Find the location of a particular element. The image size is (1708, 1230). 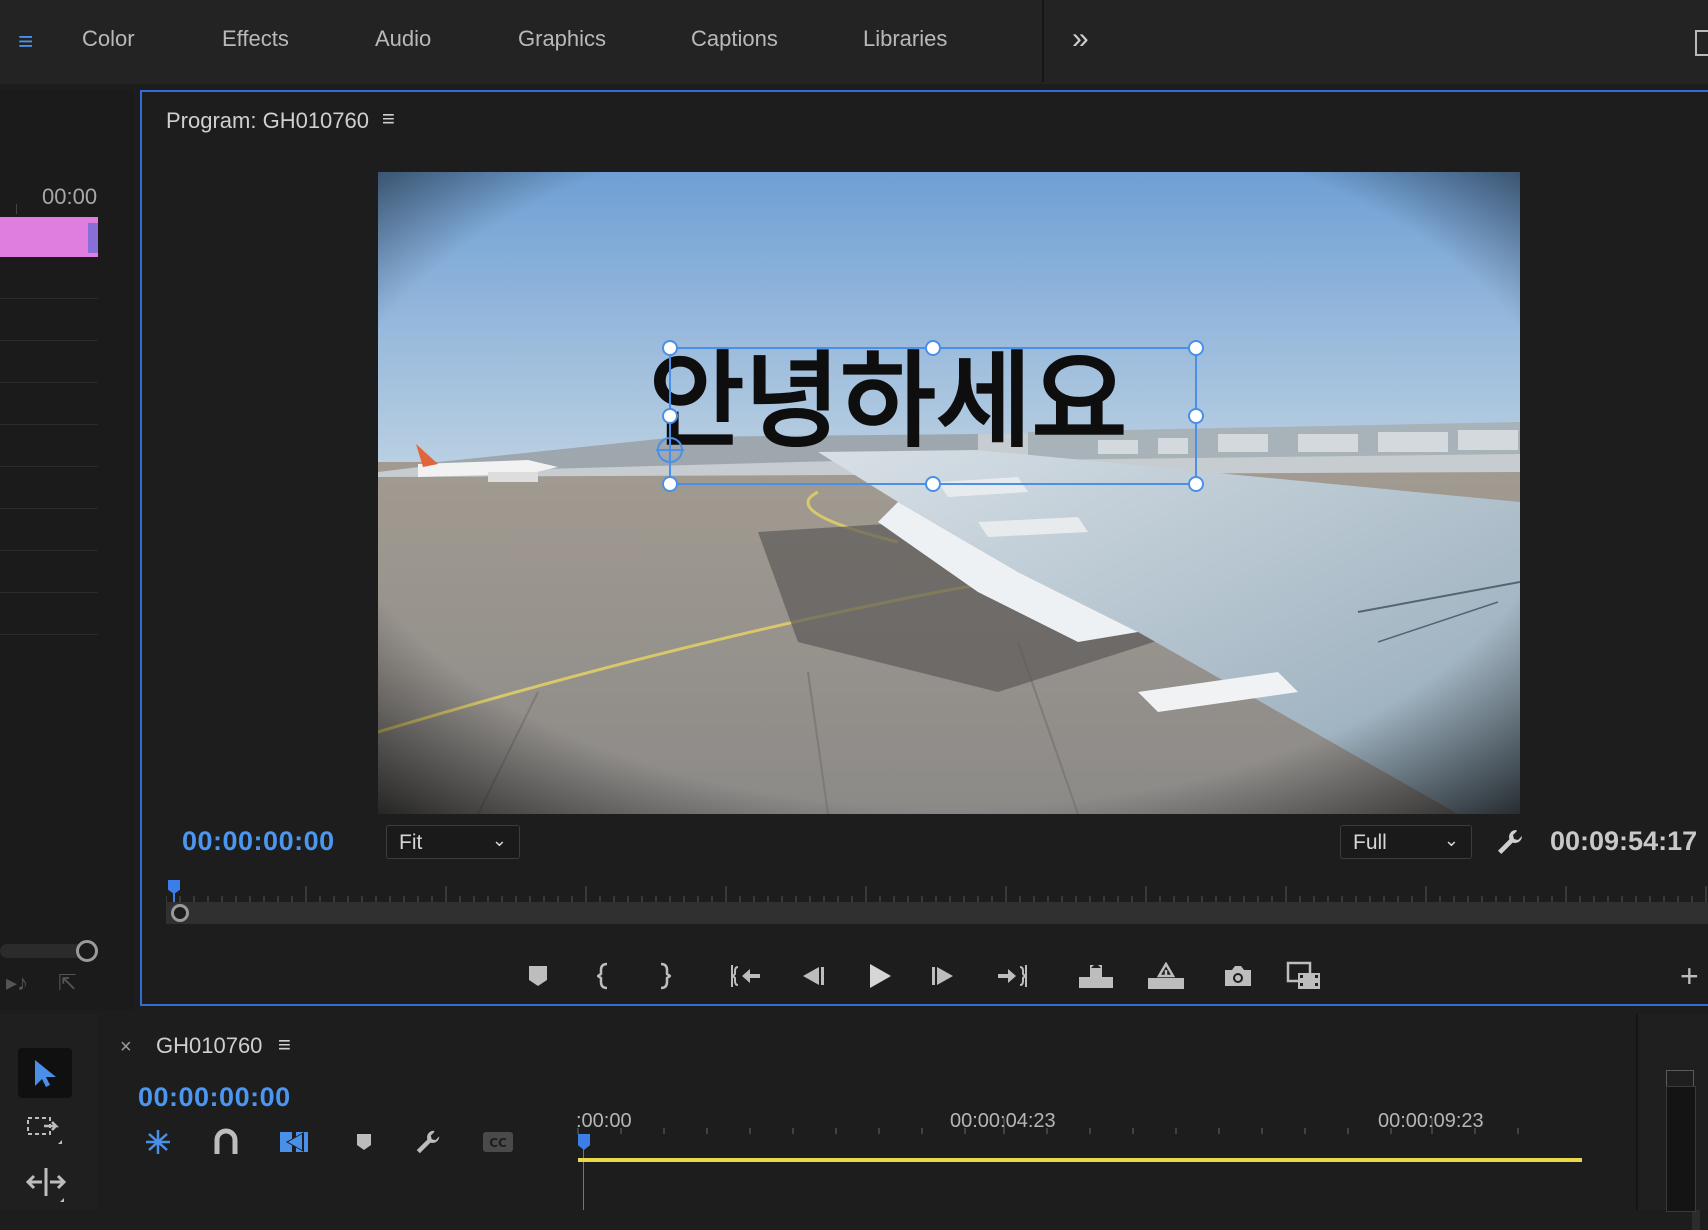

play-button is located at coordinates (880, 976).